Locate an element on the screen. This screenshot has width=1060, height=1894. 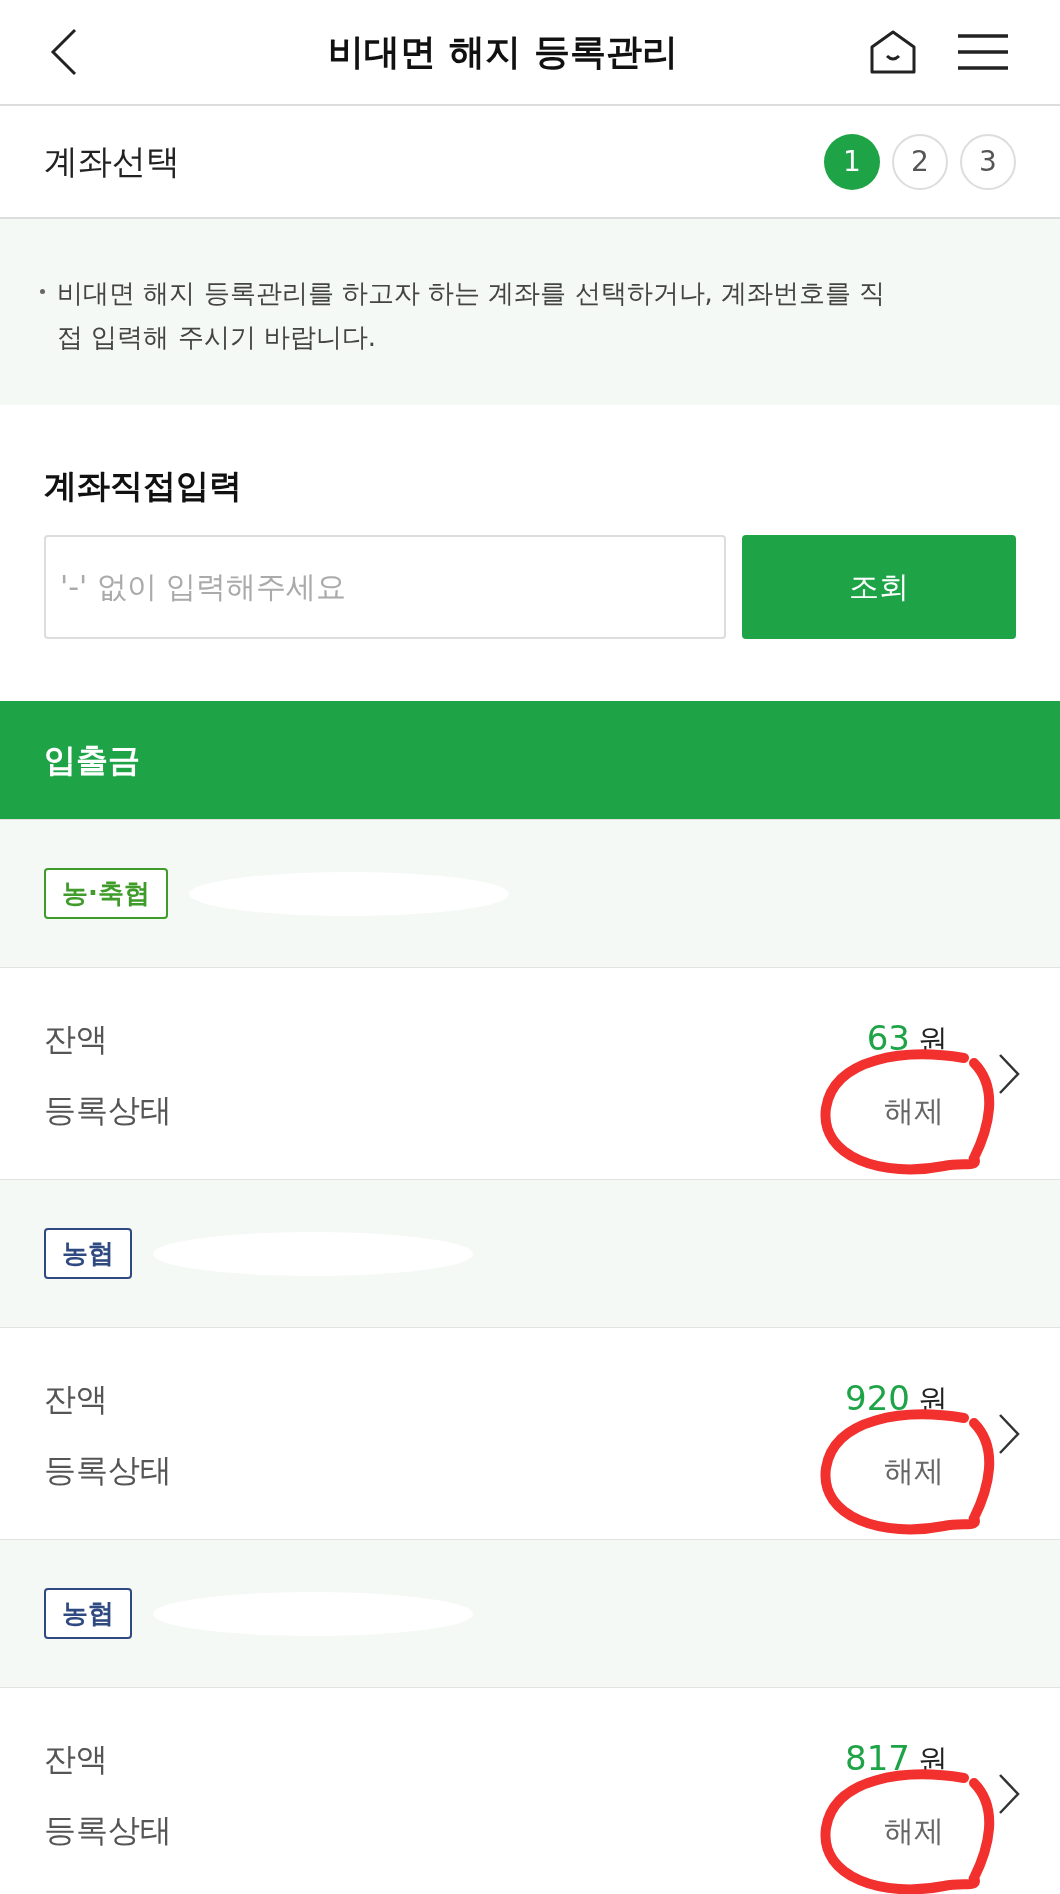
balance-amount: 817 is located at coordinates (877, 1758).